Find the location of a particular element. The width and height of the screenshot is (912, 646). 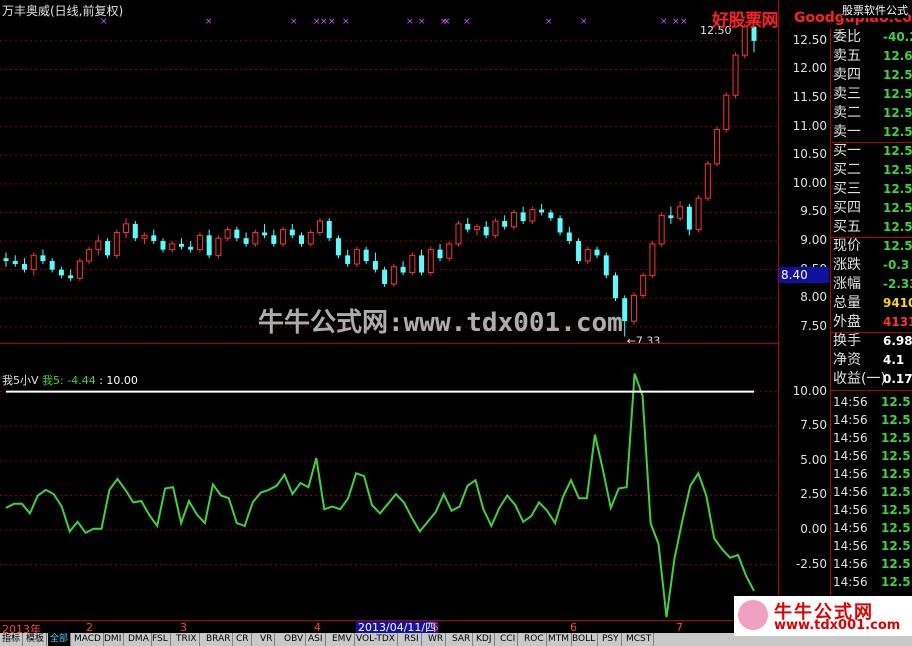

indicator-tab: OBV is located at coordinates (294, 639).